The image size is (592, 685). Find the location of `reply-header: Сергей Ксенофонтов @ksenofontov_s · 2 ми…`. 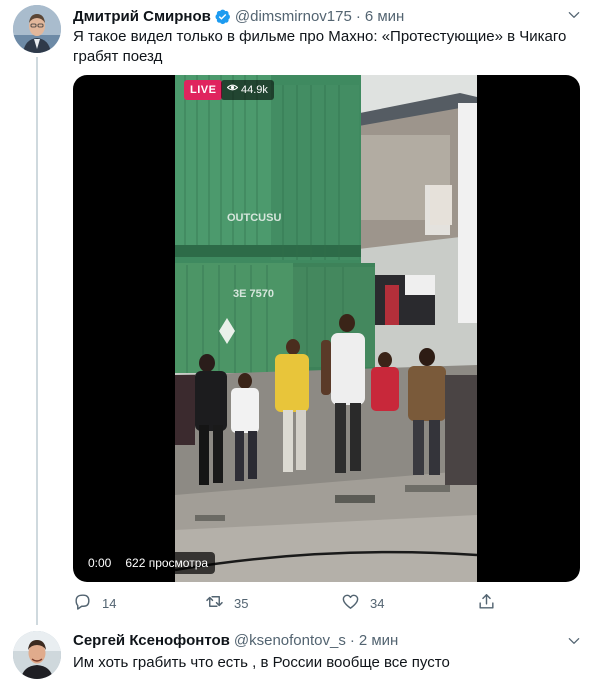

reply-header: Сергей Ксенофонтов @ksenofontov_s · 2 ми… is located at coordinates (235, 640).